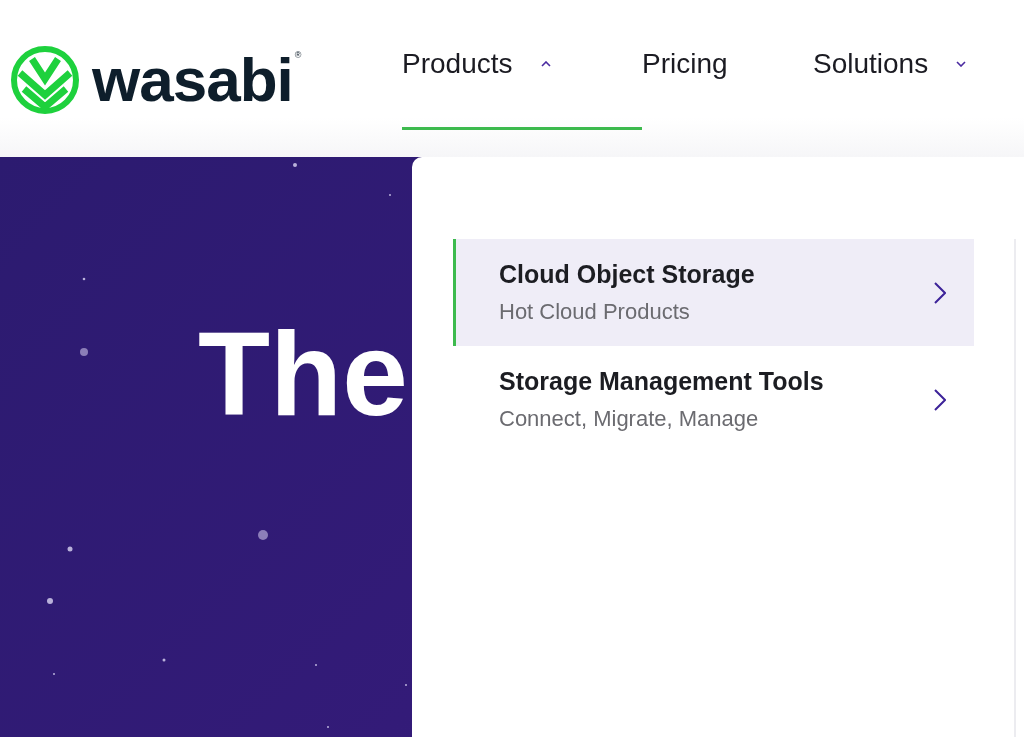  What do you see at coordinates (45, 80) in the screenshot?
I see `logo-icon` at bounding box center [45, 80].